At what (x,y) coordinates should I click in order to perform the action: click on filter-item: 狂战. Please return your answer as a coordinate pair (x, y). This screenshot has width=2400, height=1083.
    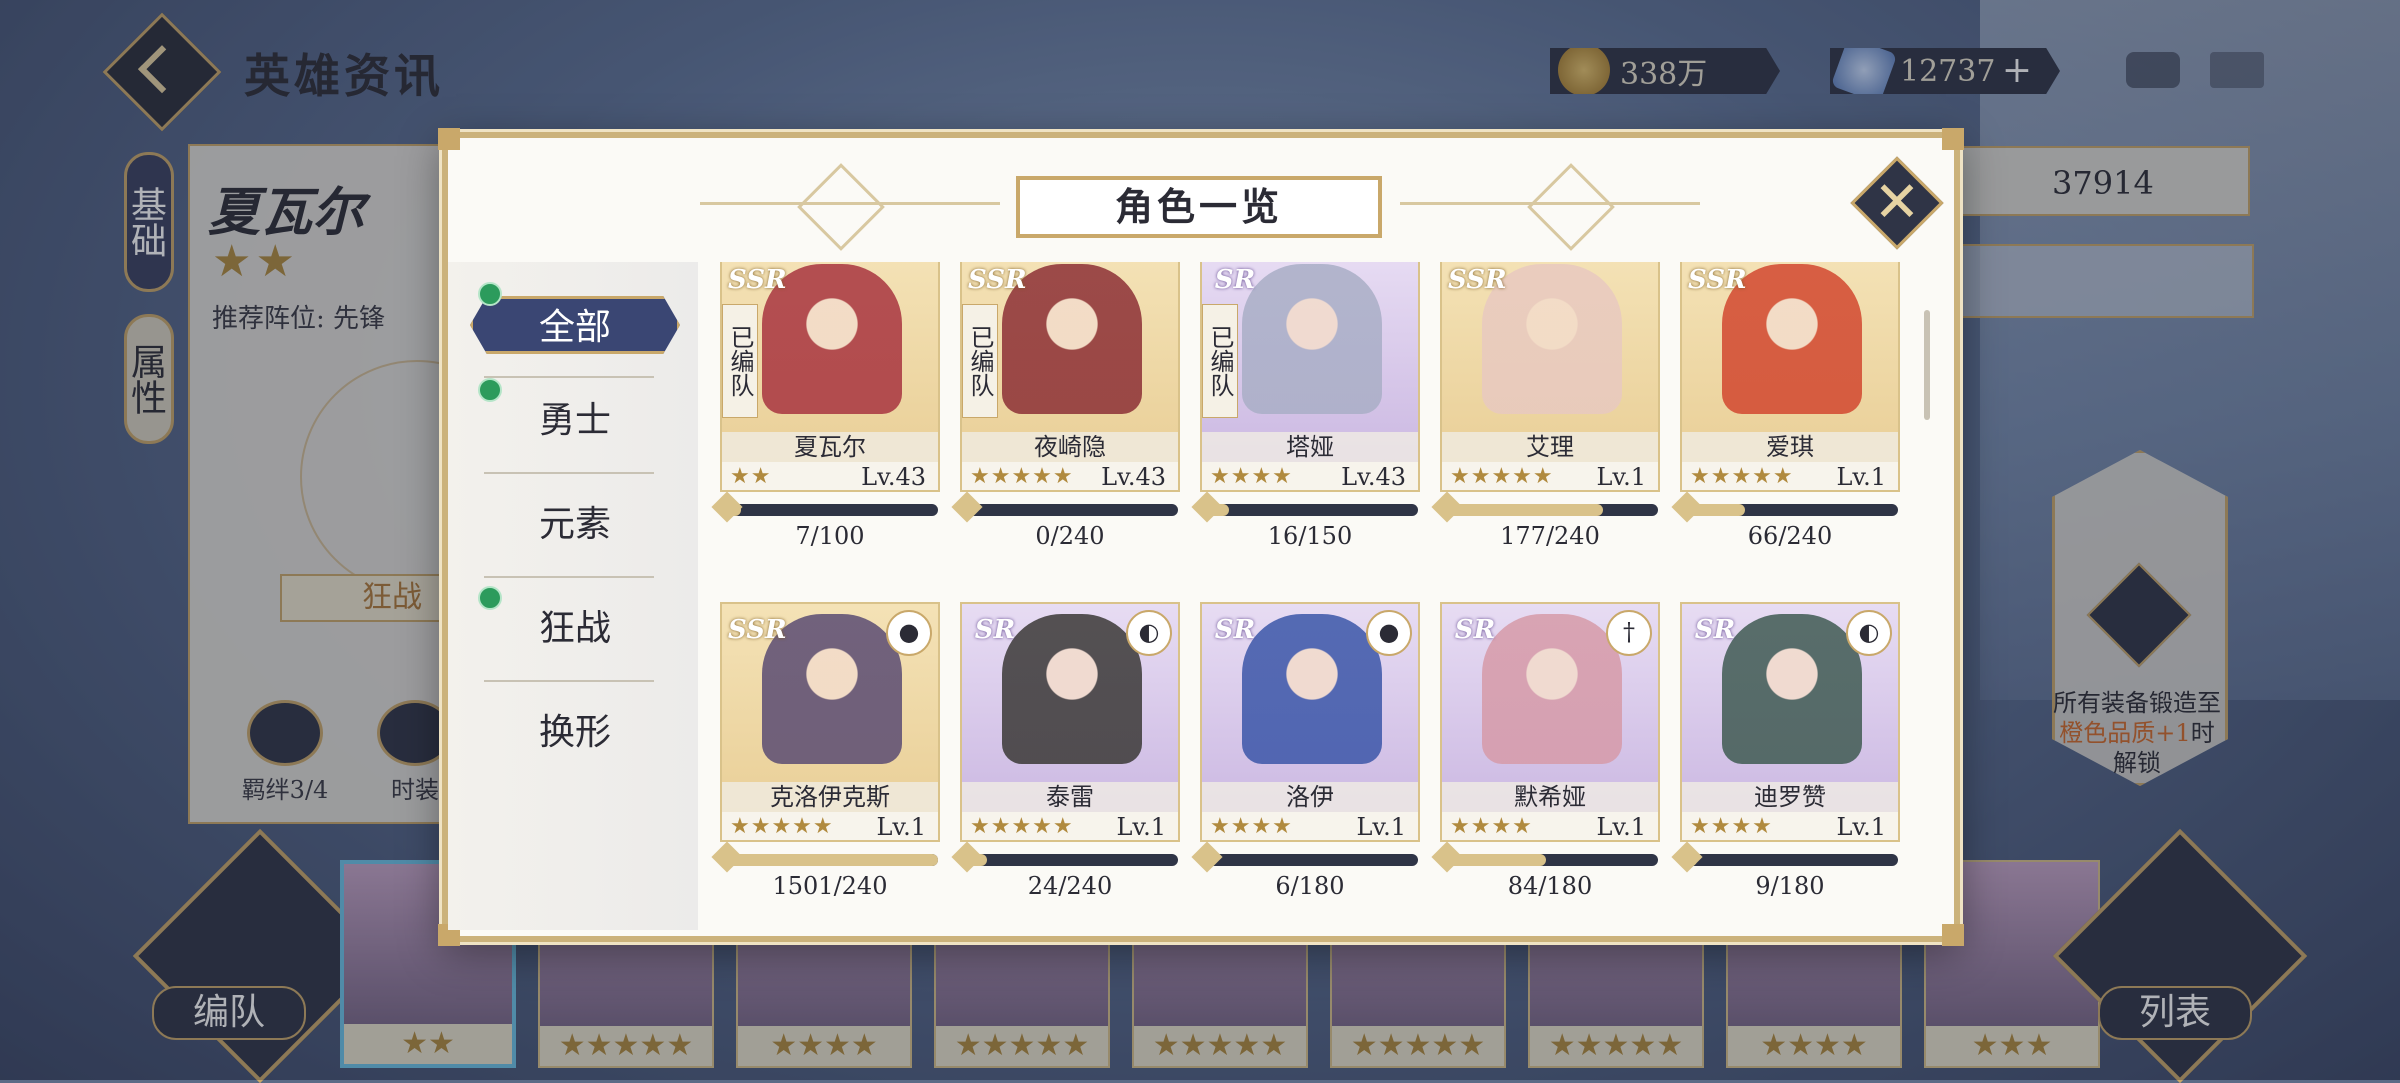
    Looking at the image, I should click on (575, 629).